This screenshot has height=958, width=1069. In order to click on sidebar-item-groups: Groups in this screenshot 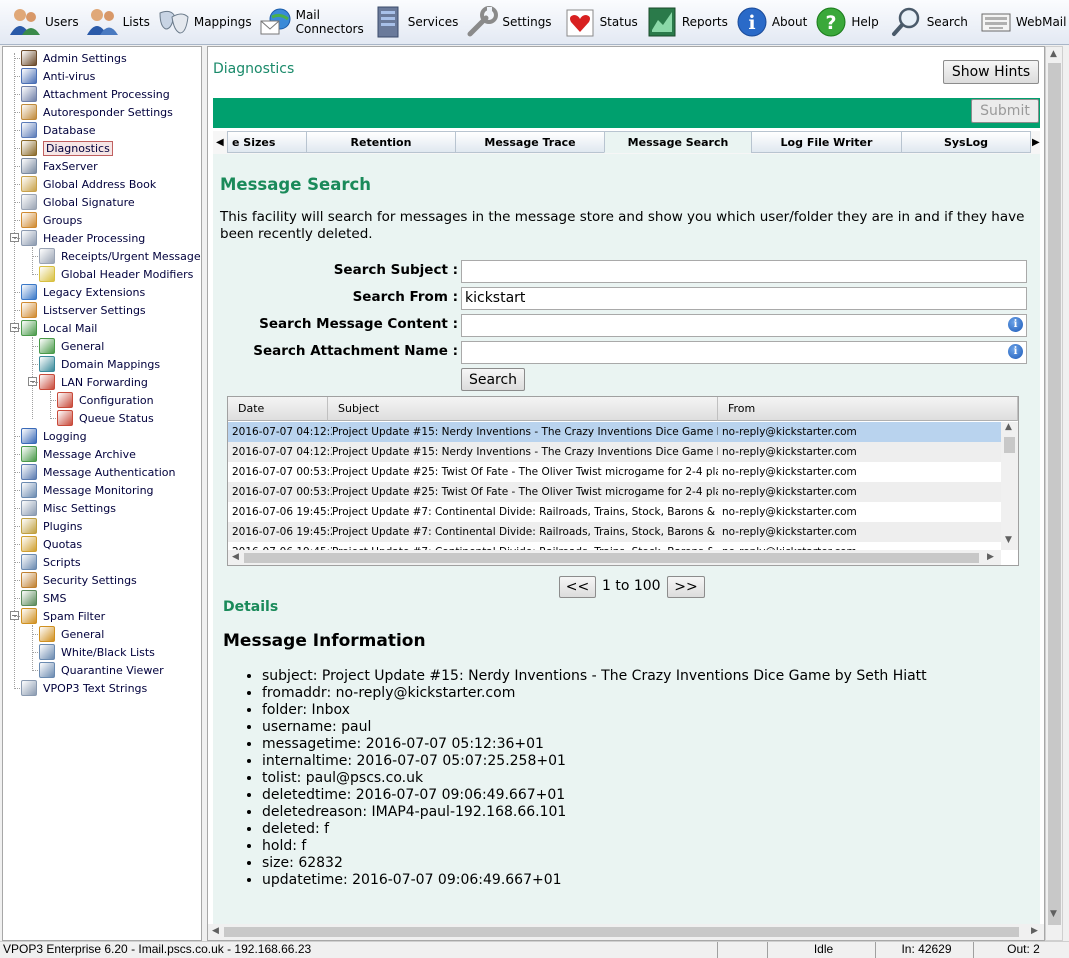, I will do `click(51, 220)`.